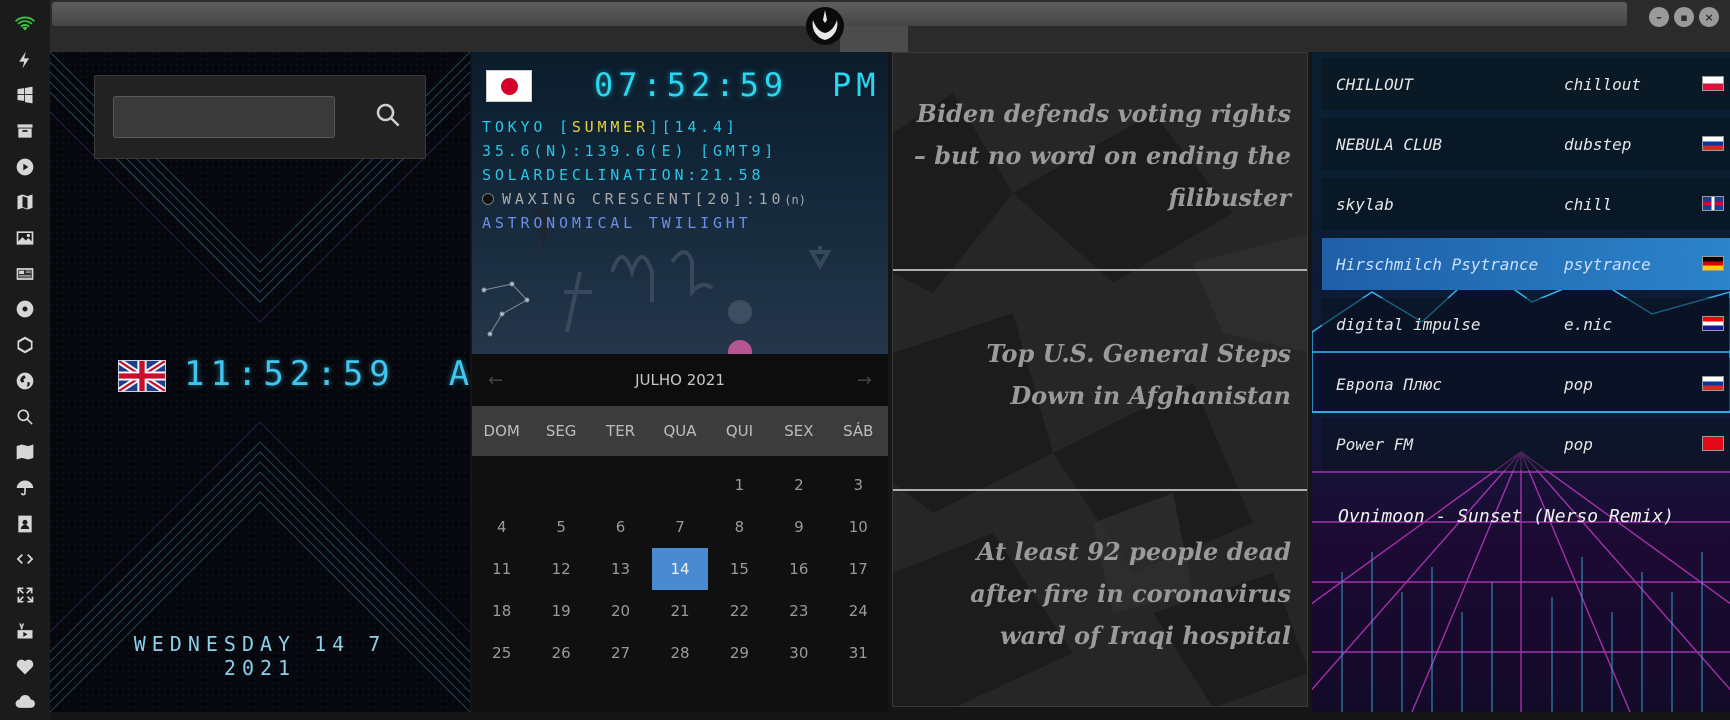 The width and height of the screenshot is (1730, 720). What do you see at coordinates (260, 656) in the screenshot?
I see `local-date: WEDNESDAY 14 7 2021` at bounding box center [260, 656].